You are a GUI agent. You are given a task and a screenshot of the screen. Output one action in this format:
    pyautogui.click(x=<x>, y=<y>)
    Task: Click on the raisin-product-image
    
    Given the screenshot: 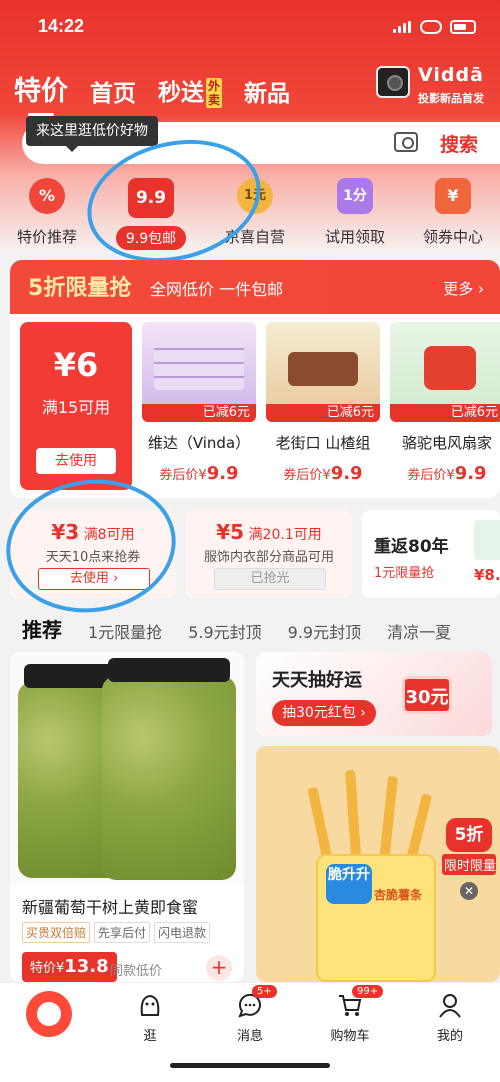 What is the action you would take?
    pyautogui.click(x=127, y=768)
    